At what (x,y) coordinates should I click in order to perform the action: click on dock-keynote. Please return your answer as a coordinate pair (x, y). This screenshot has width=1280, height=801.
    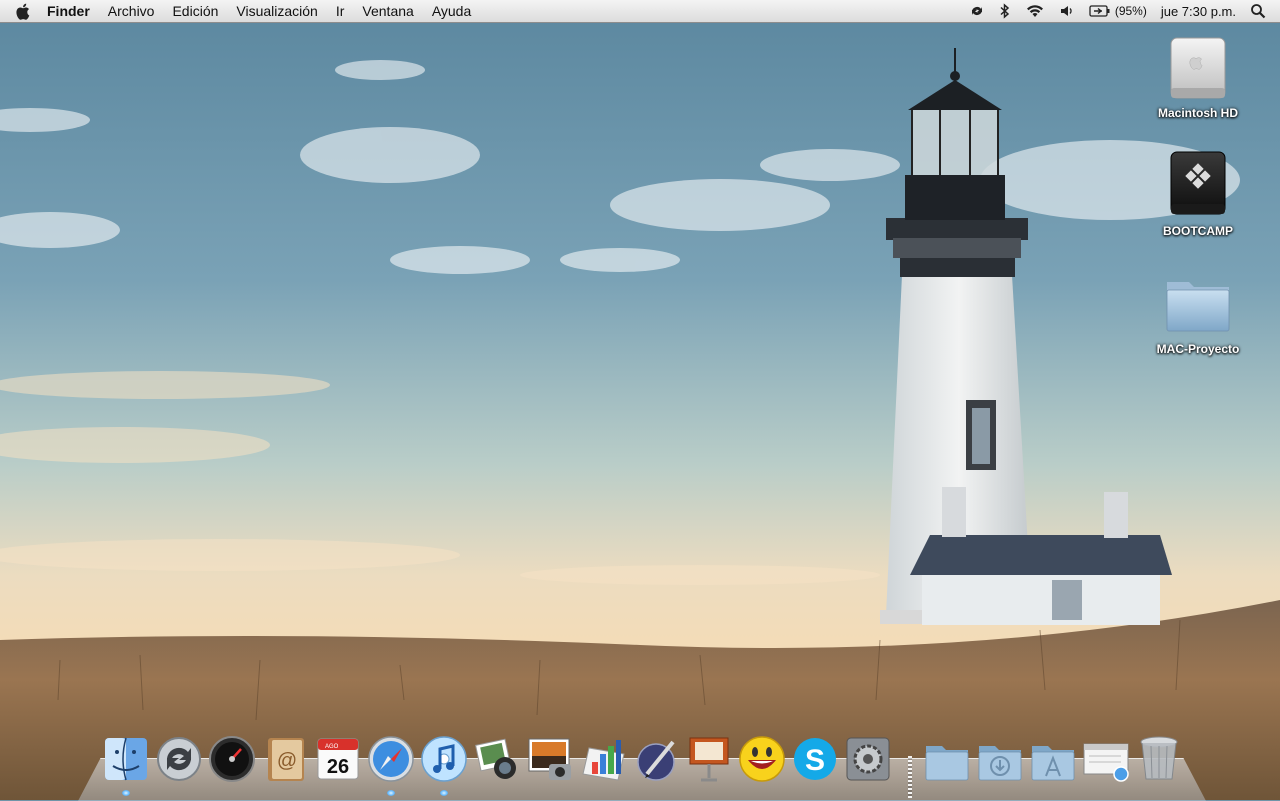
    Looking at the image, I should click on (709, 759).